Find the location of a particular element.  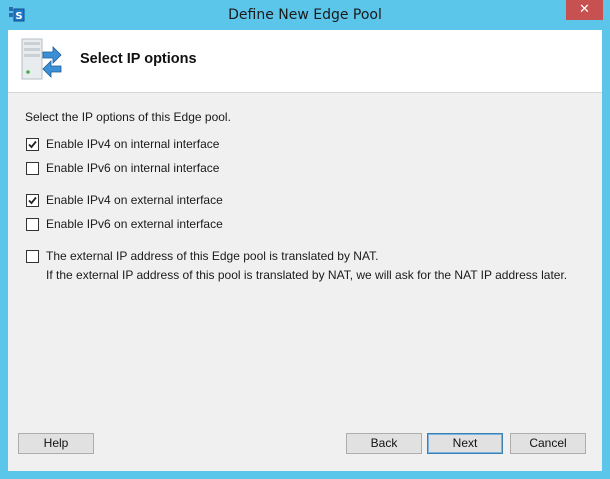

option-label: Enable IPv6 on external interface is located at coordinates (134, 224).